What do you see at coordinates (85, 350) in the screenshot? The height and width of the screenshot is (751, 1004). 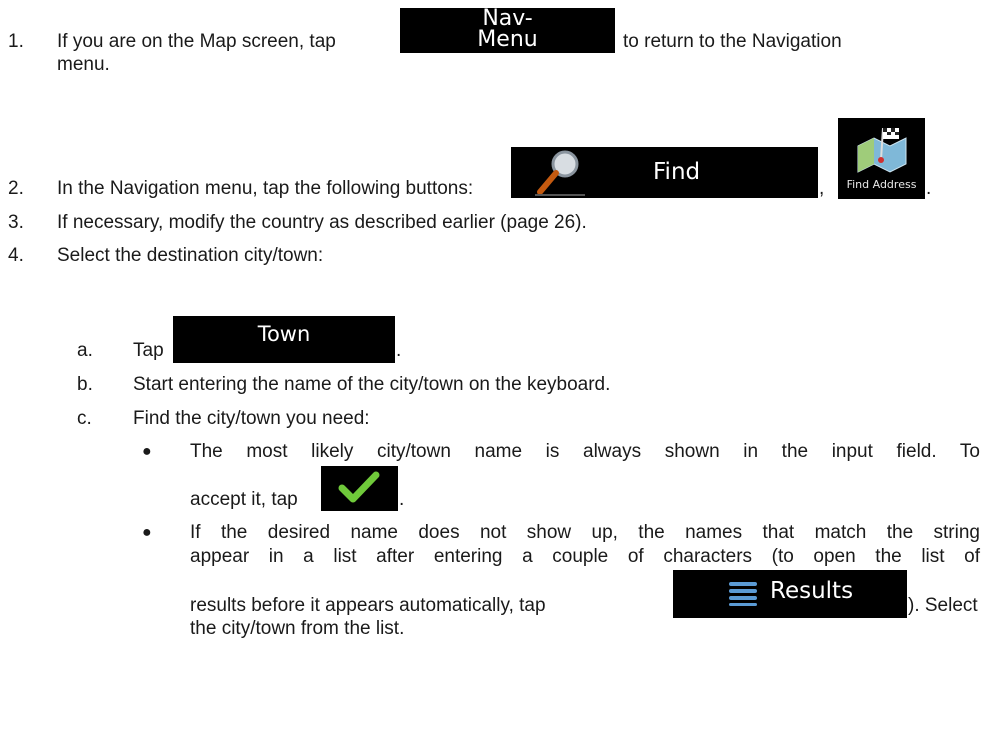 I see `substep-letter: a.` at bounding box center [85, 350].